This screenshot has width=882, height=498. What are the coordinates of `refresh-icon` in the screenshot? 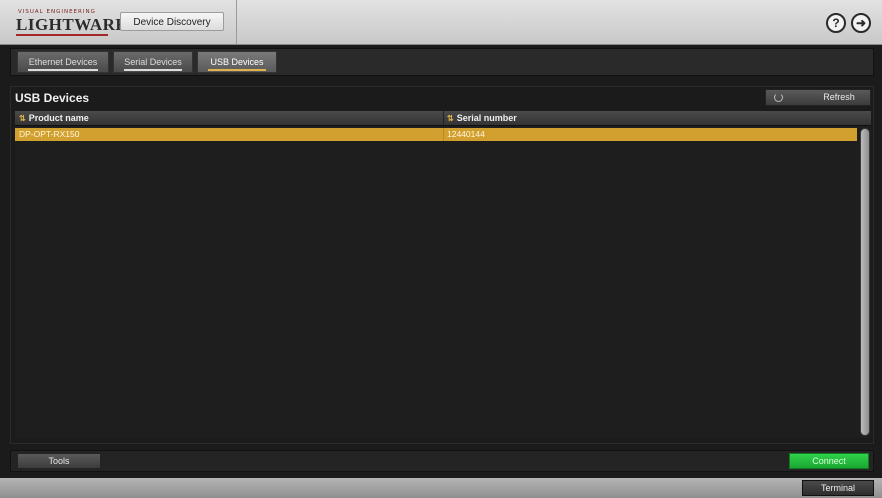 It's located at (778, 97).